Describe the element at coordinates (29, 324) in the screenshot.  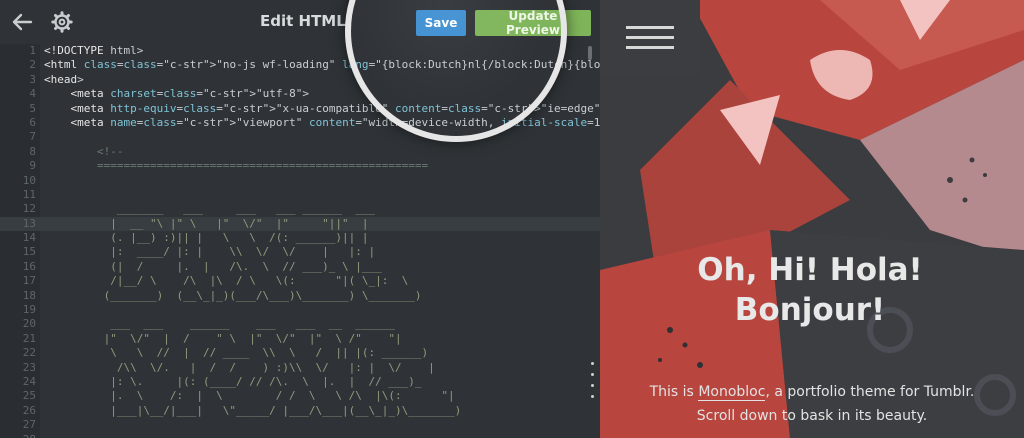
I see `line-number: 20` at that location.